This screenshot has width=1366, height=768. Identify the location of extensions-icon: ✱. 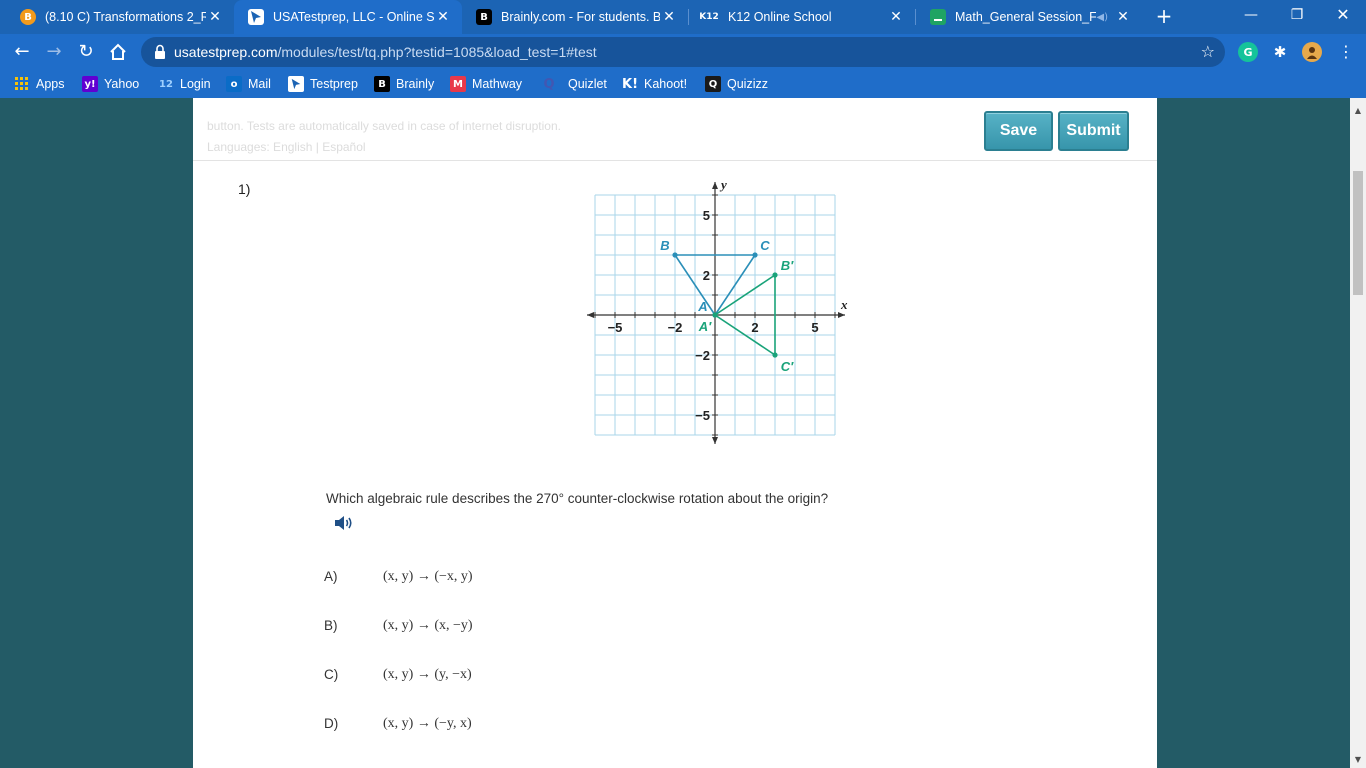
(1280, 52).